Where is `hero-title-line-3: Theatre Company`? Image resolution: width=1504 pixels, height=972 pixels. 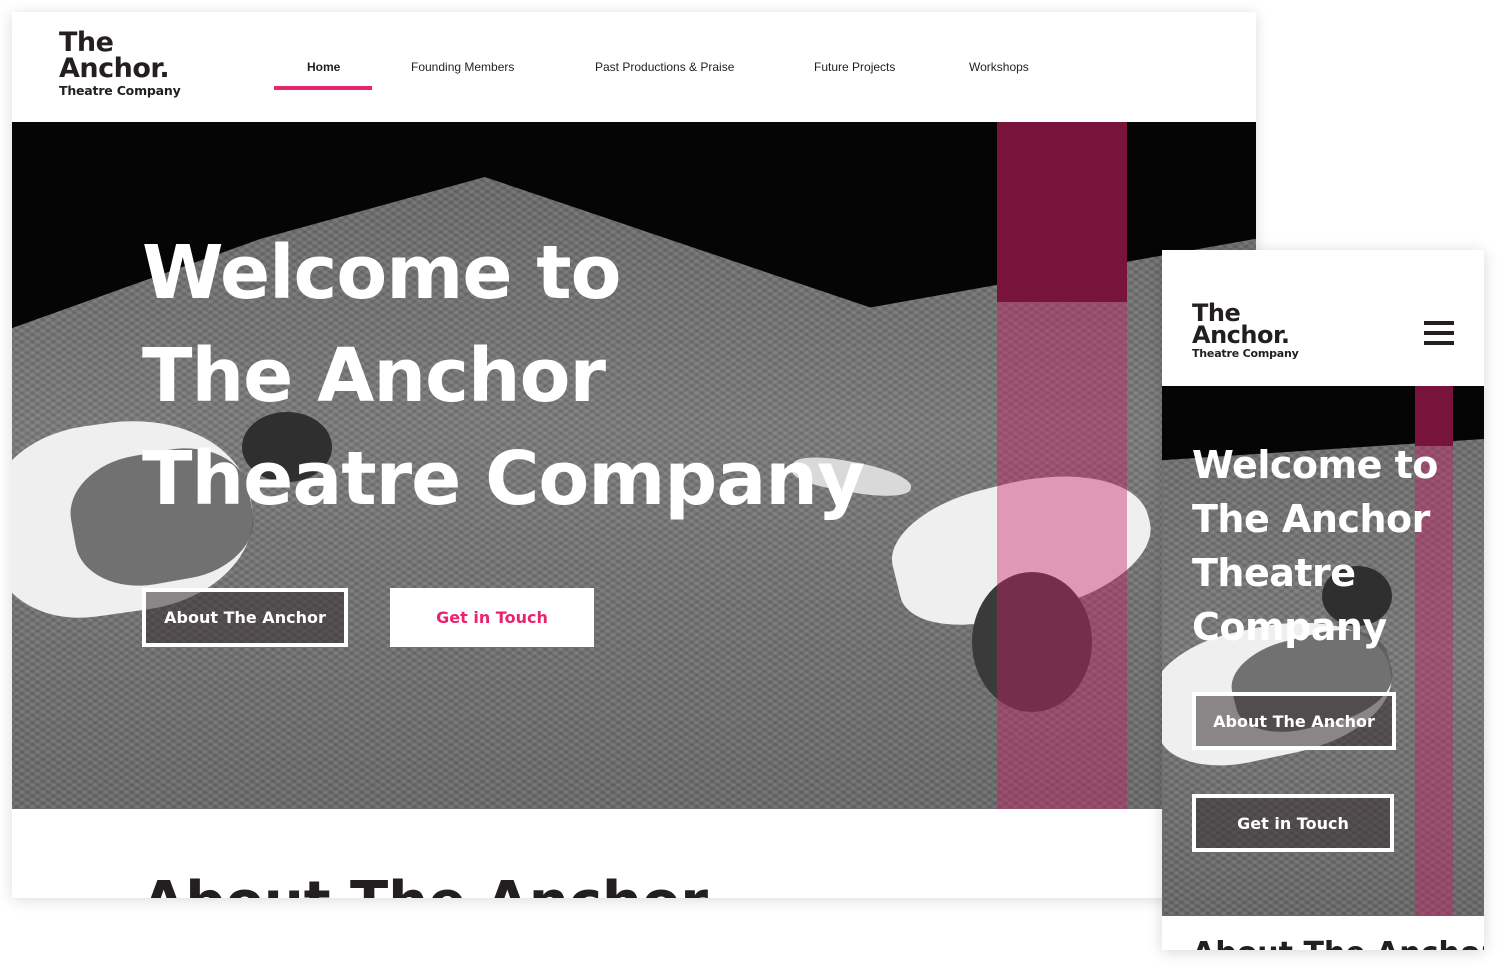 hero-title-line-3: Theatre Company is located at coordinates (503, 479).